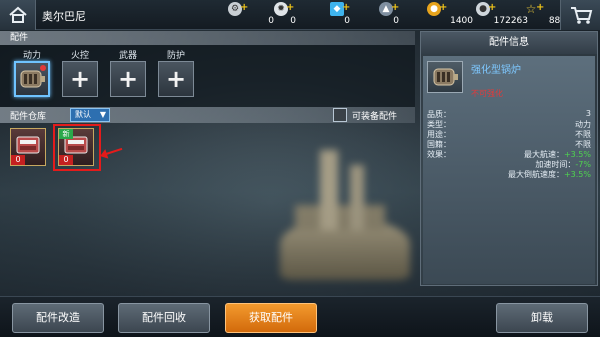  I want to click on effect-line: 最大倒航速度：+3.5%, so click(549, 174).